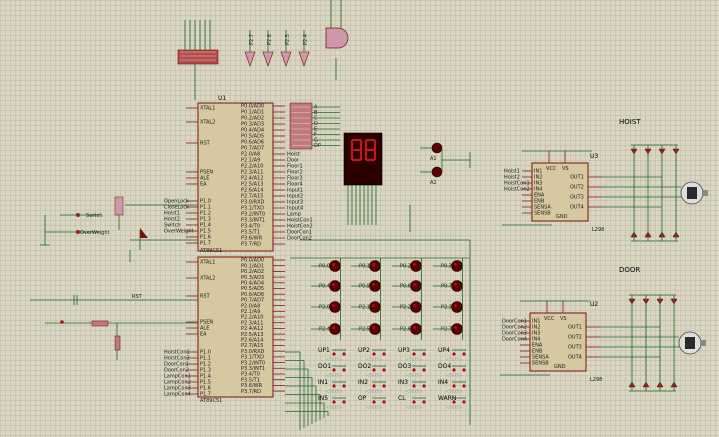 The height and width of the screenshot is (437, 719). What do you see at coordinates (404, 350) in the screenshot?
I see `button-label: UP3` at bounding box center [404, 350].